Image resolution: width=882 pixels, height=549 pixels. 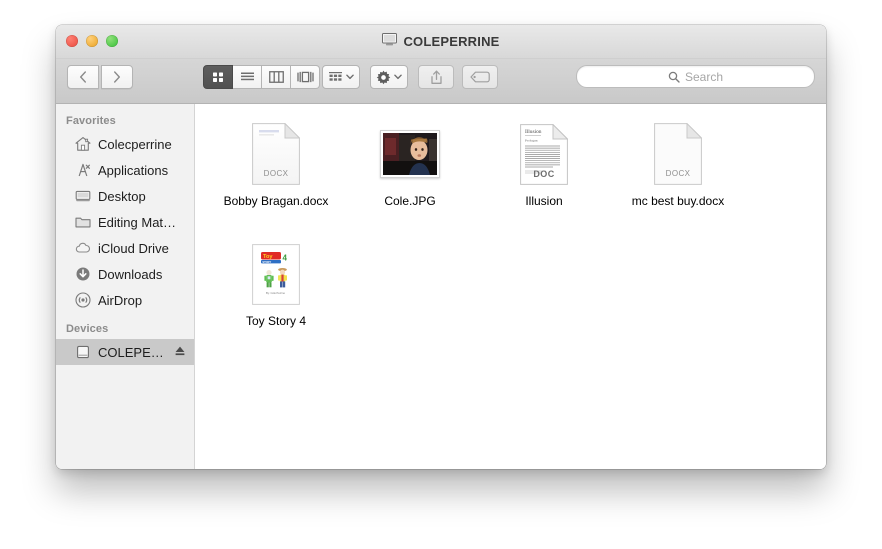 I want to click on tags-button, so click(x=480, y=77).